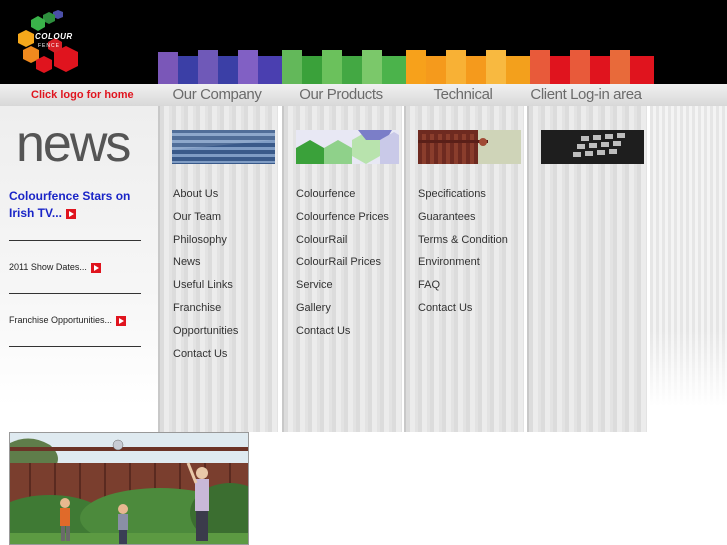 This screenshot has width=727, height=545. I want to click on link-terms-condition: Terms & Condition, so click(473, 245).